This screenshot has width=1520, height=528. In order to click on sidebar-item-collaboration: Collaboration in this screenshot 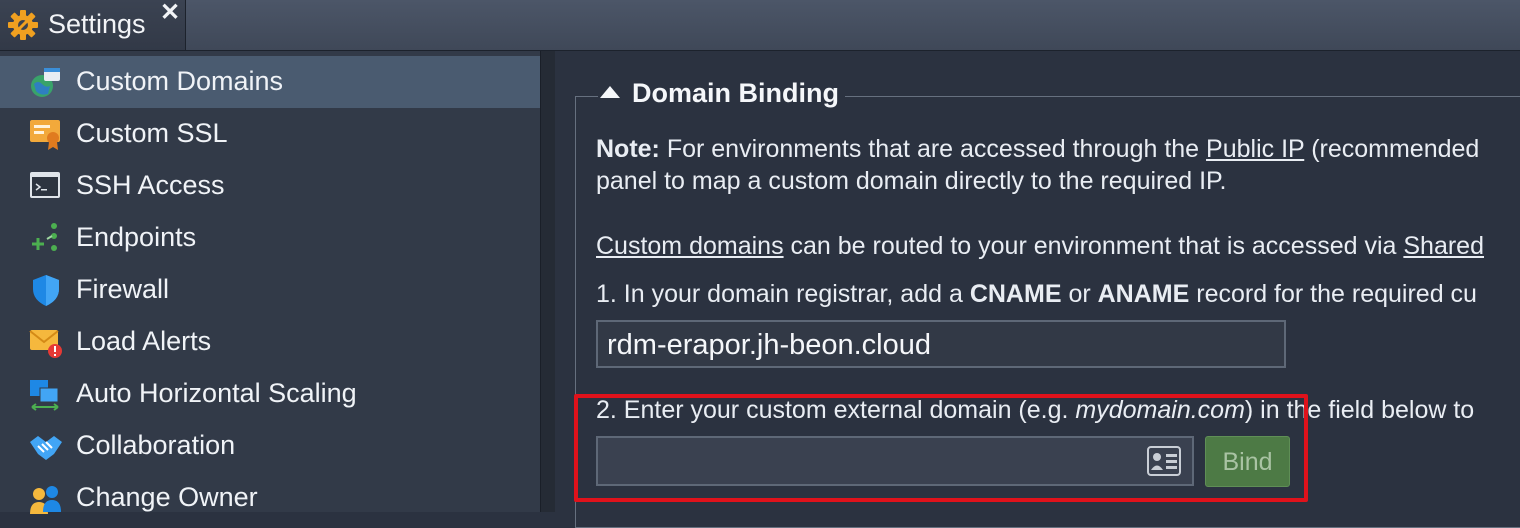, I will do `click(270, 446)`.